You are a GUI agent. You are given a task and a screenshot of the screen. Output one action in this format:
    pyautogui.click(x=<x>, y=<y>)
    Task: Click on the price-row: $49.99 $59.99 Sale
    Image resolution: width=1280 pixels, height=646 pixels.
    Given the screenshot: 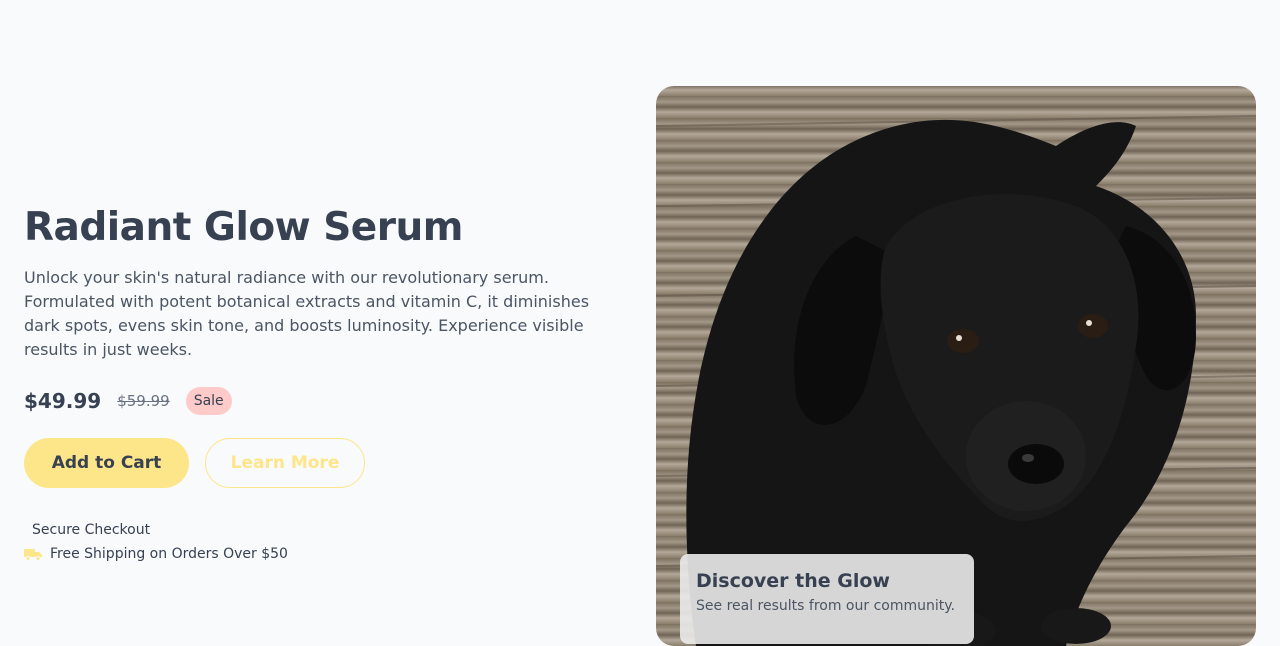 What is the action you would take?
    pyautogui.click(x=324, y=401)
    